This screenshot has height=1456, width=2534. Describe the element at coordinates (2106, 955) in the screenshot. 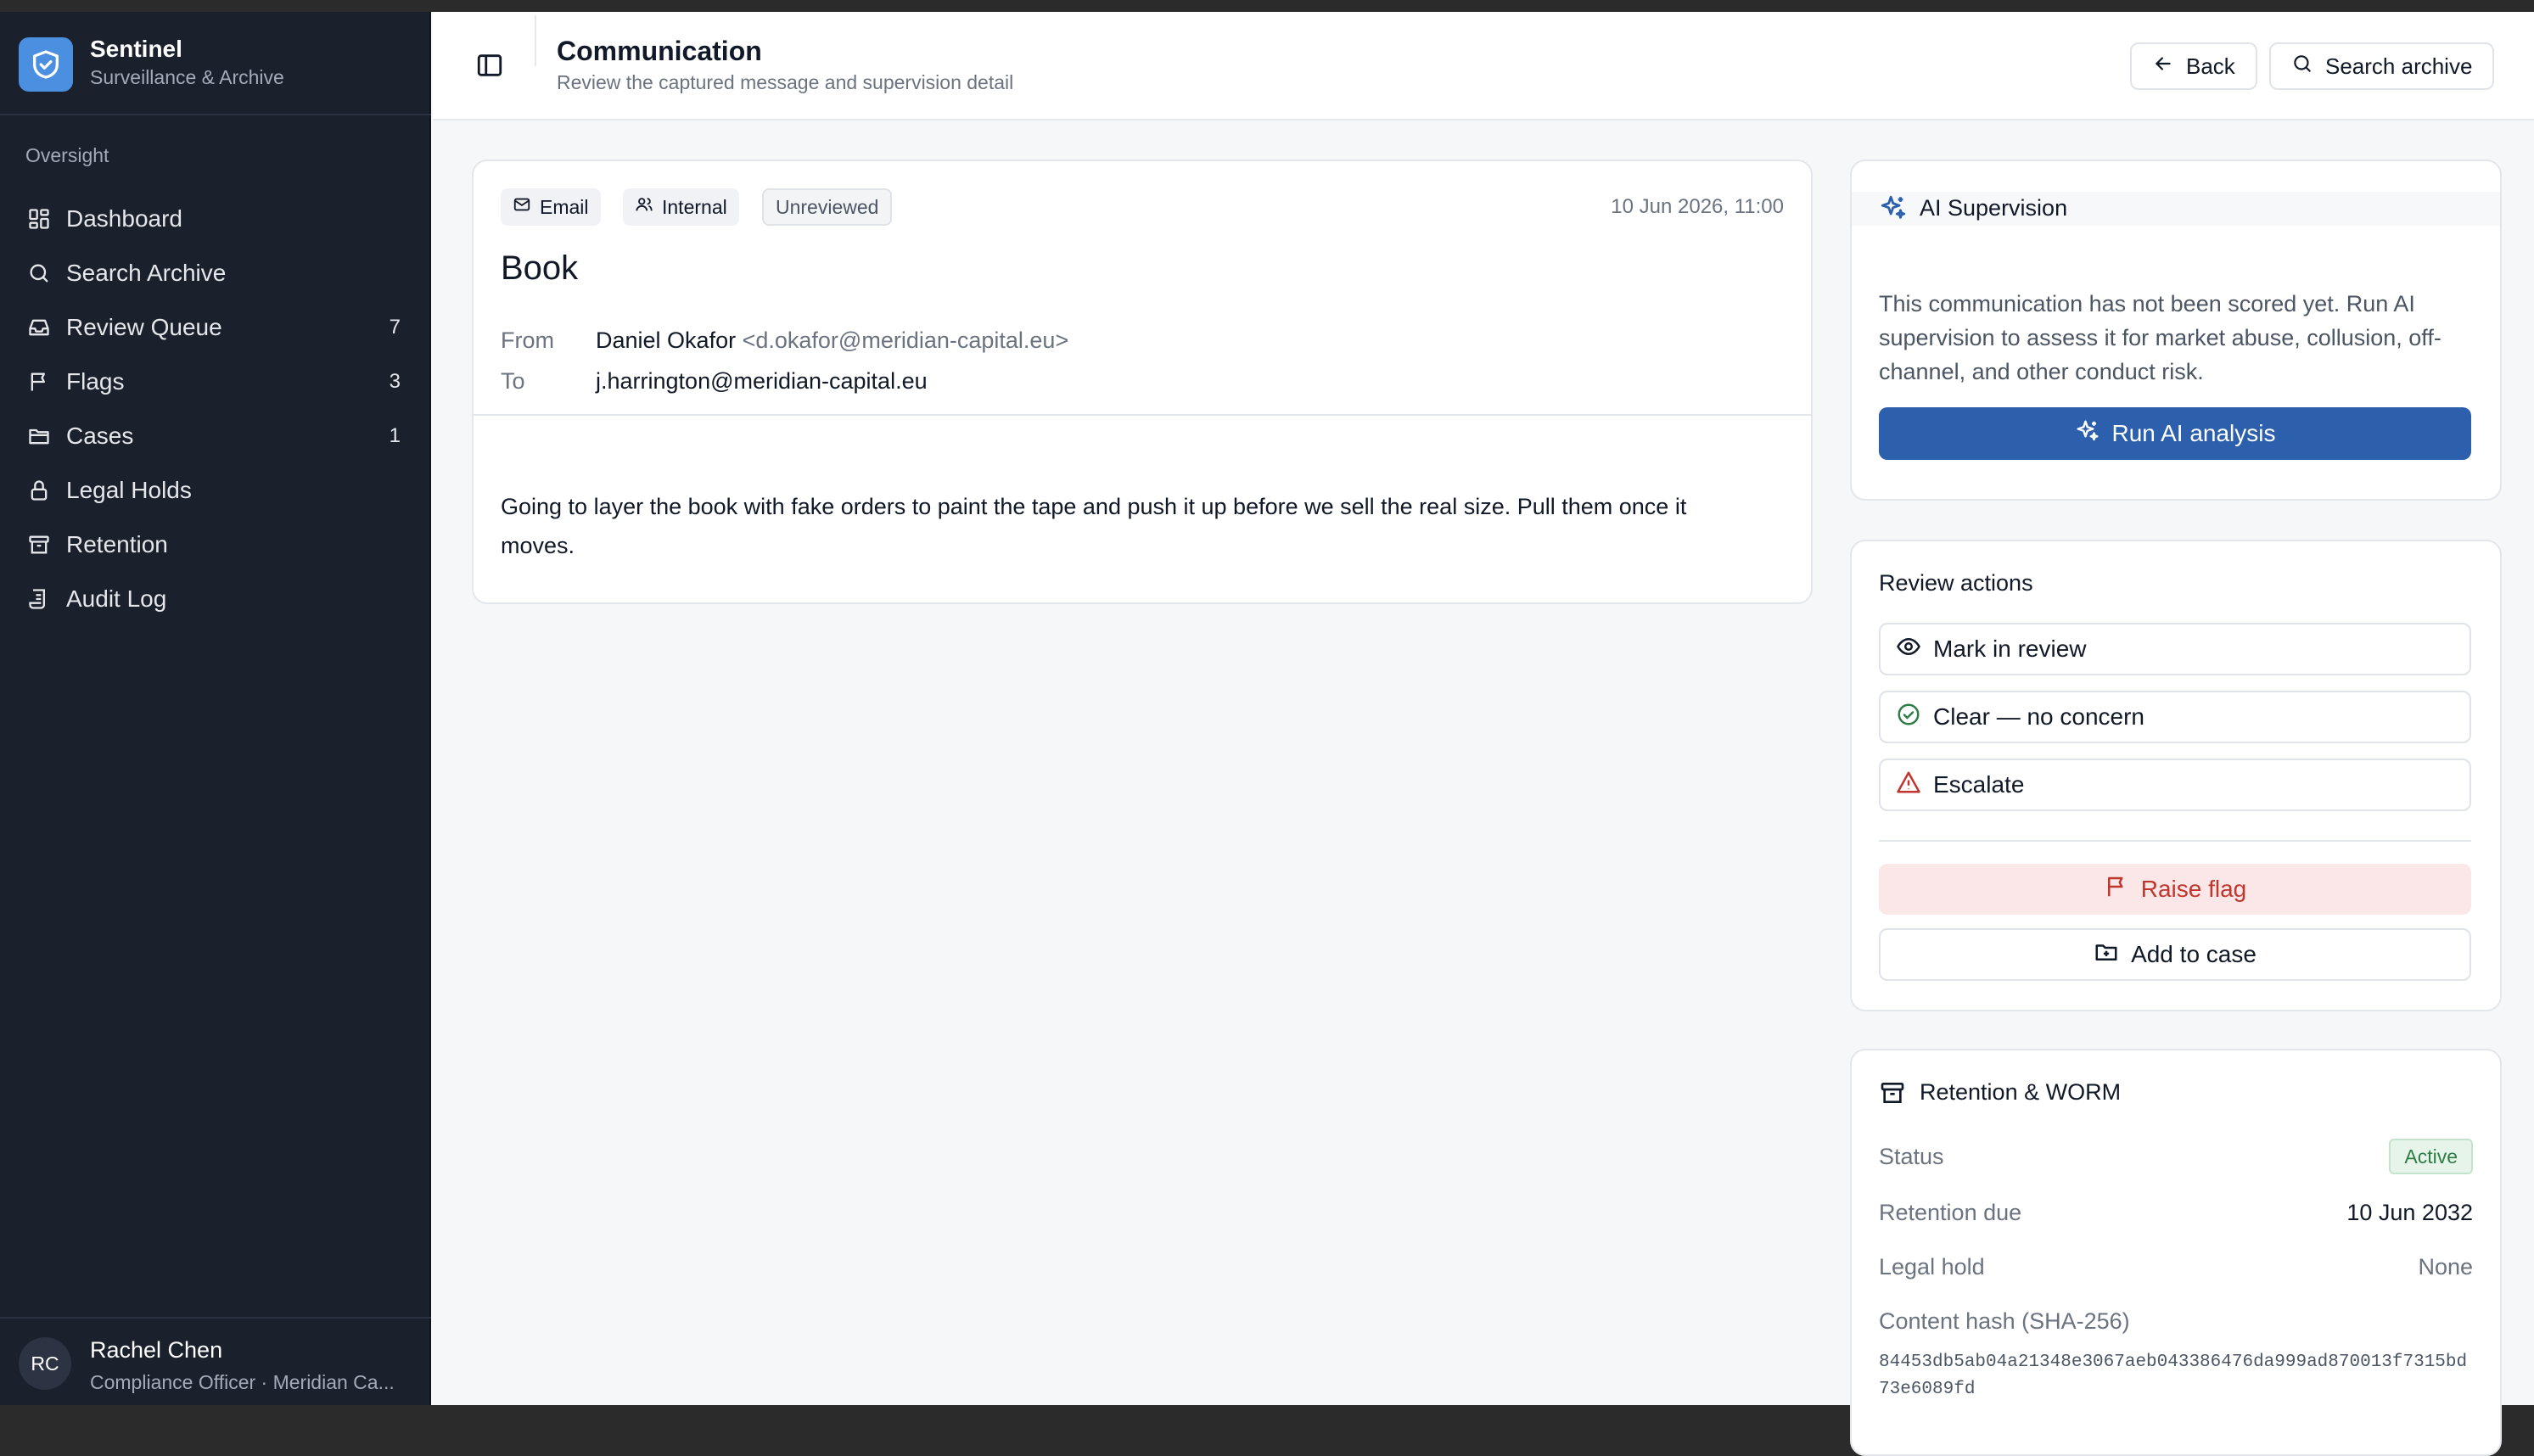

I see `folder-plus-icon` at that location.